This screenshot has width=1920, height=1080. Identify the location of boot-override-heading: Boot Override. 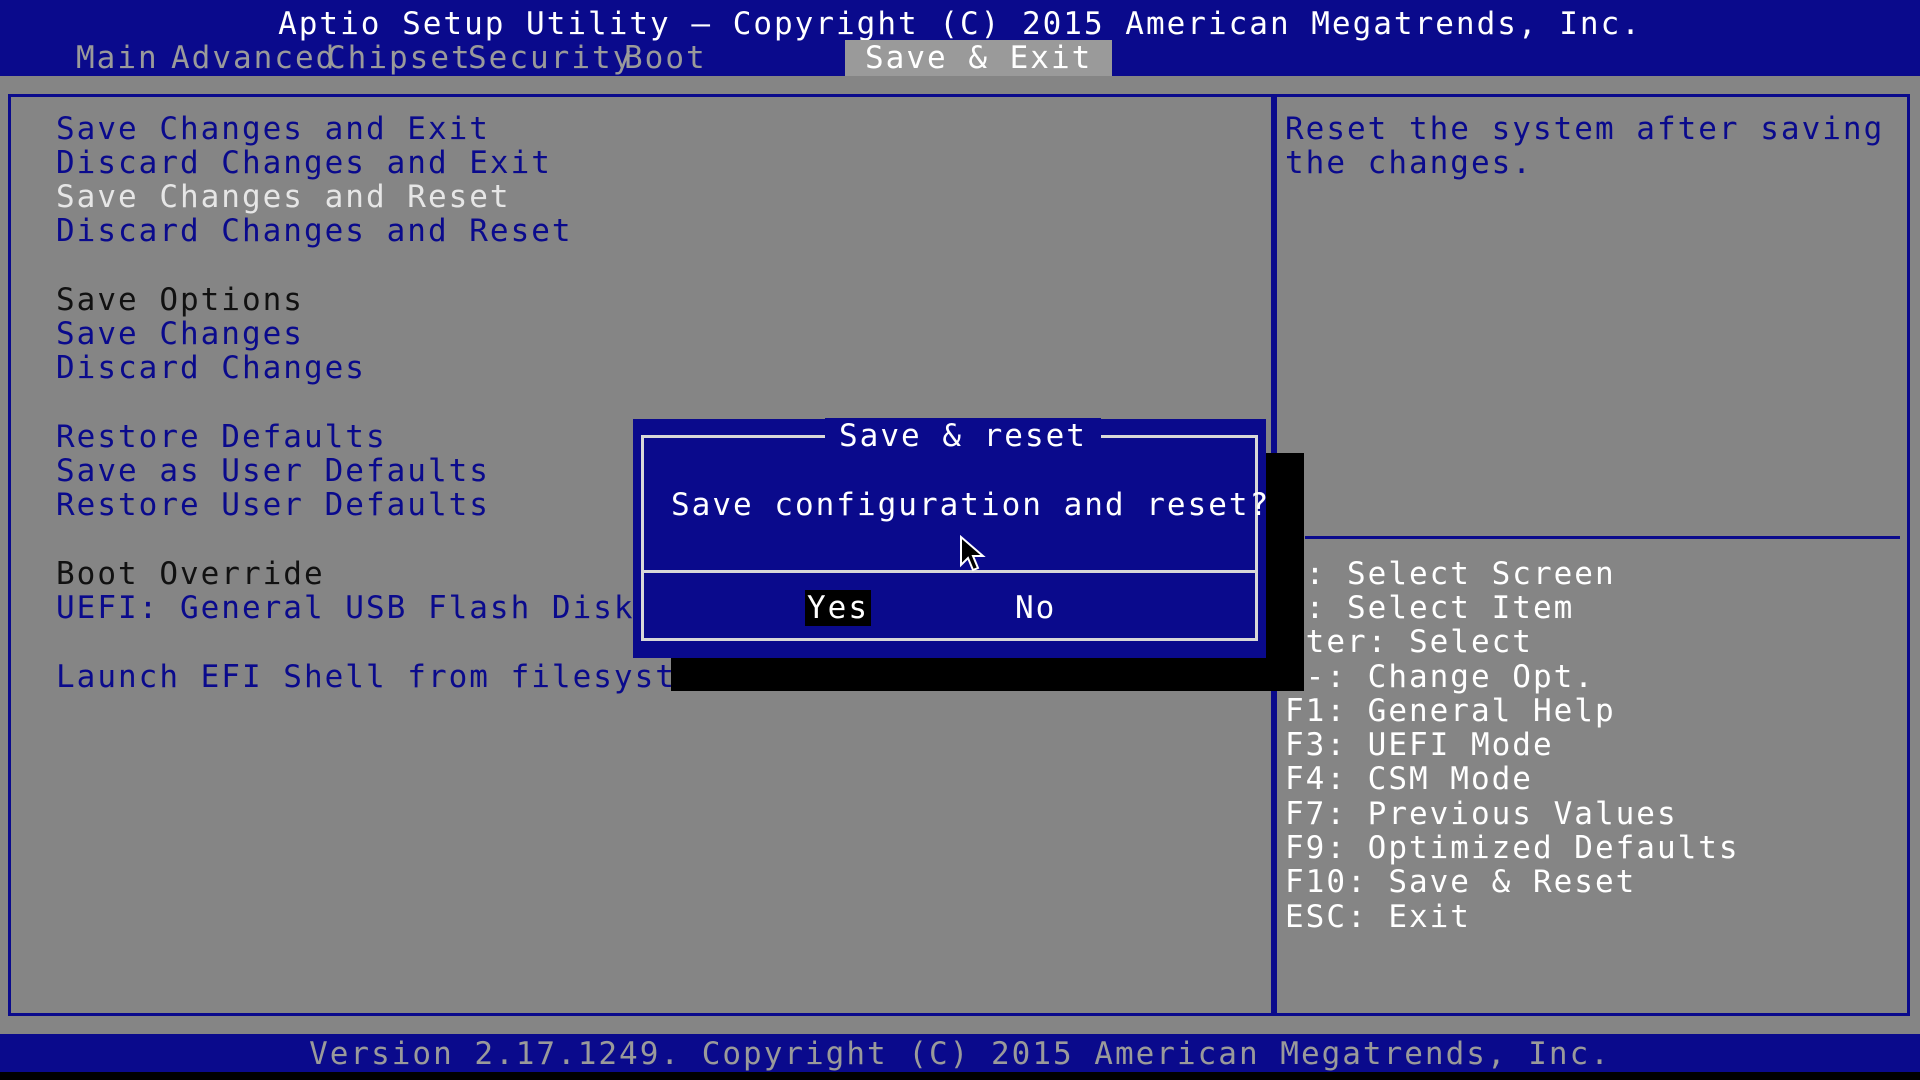
(190, 574).